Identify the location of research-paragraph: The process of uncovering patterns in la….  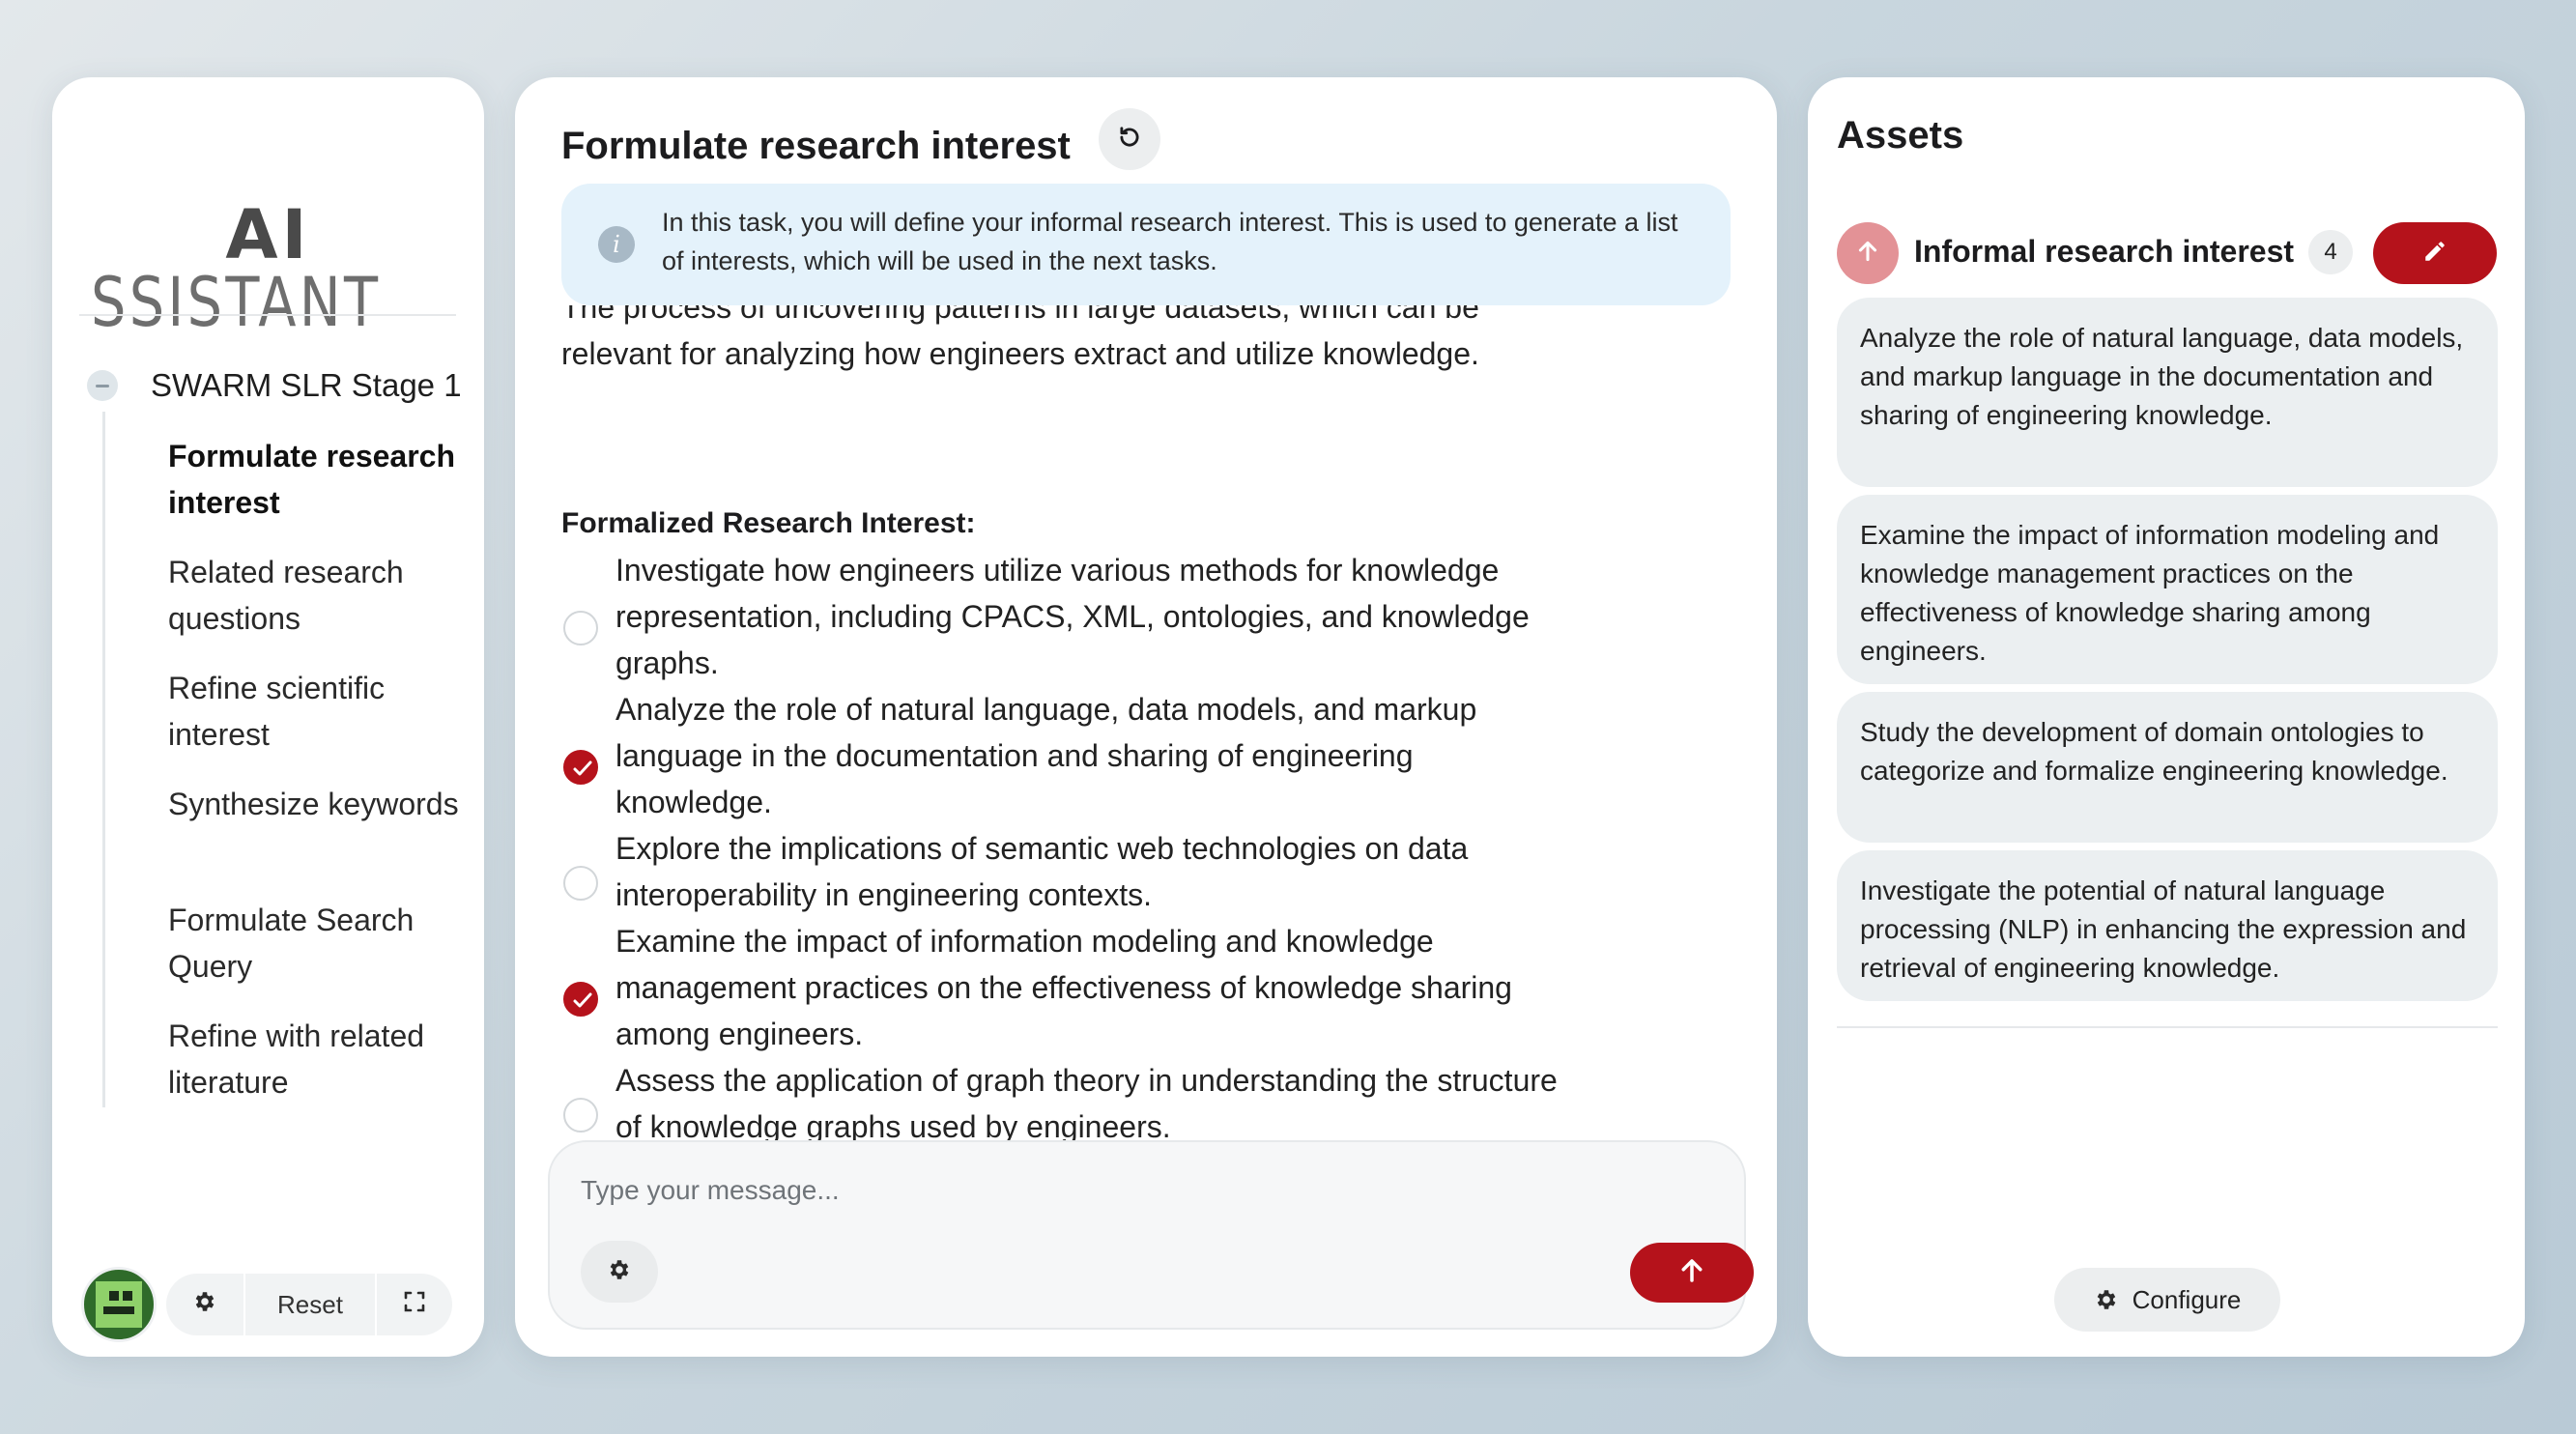
(1020, 338).